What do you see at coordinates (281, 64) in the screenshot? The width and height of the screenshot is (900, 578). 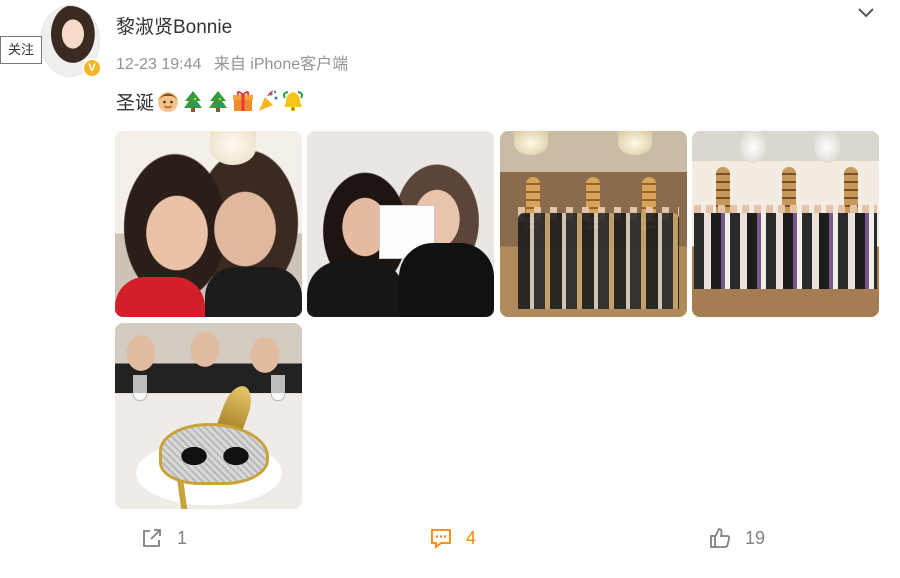 I see `post-source: 来自 iPhone客户端` at bounding box center [281, 64].